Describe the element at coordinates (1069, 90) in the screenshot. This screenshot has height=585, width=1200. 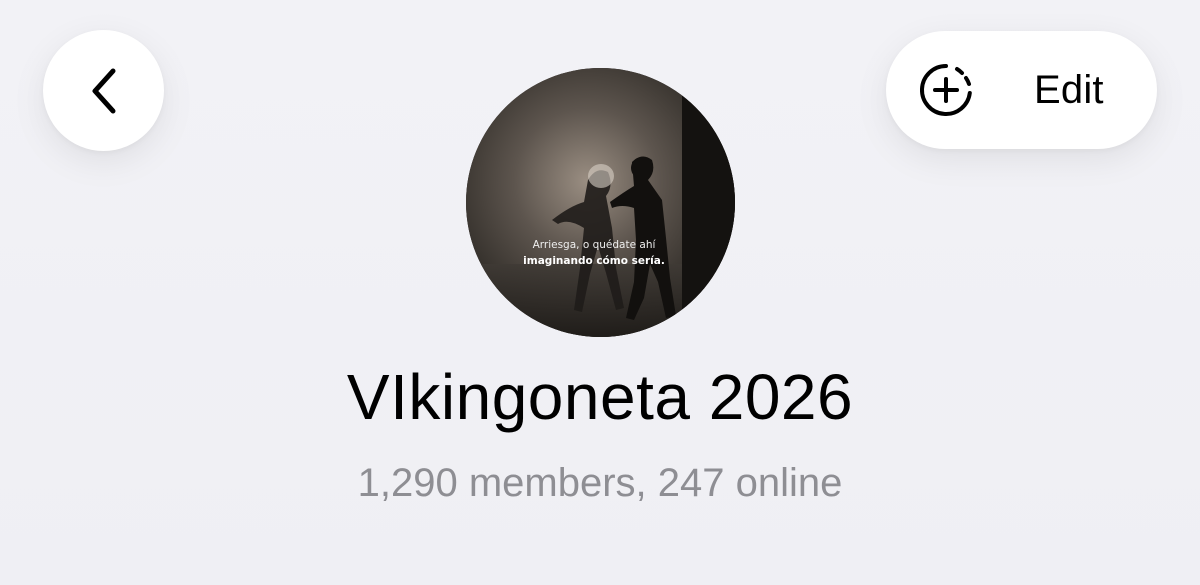
I see `edit-button: Edit` at that location.